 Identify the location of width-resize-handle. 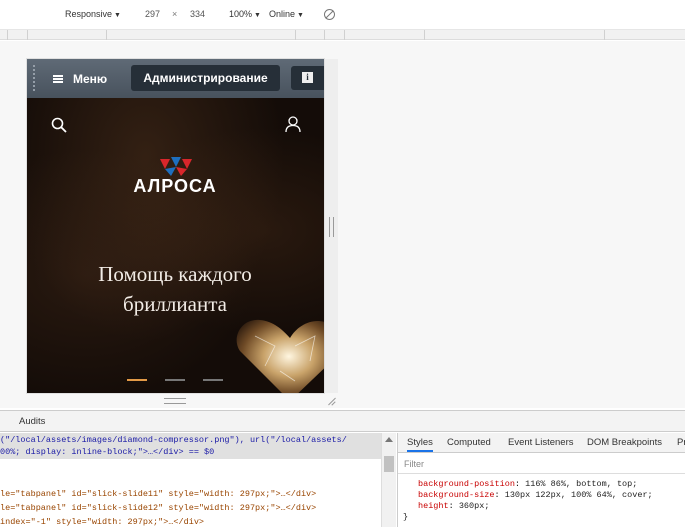
(331, 227).